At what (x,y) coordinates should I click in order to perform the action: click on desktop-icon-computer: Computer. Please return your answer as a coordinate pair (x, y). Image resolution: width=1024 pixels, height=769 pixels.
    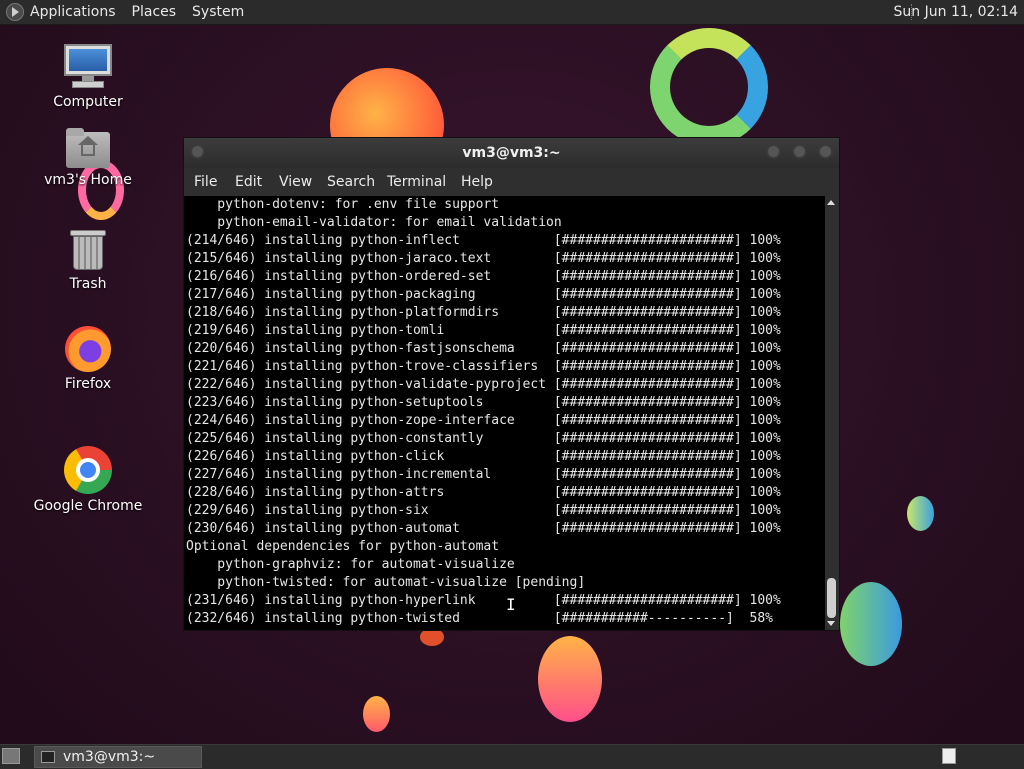
    Looking at the image, I should click on (88, 77).